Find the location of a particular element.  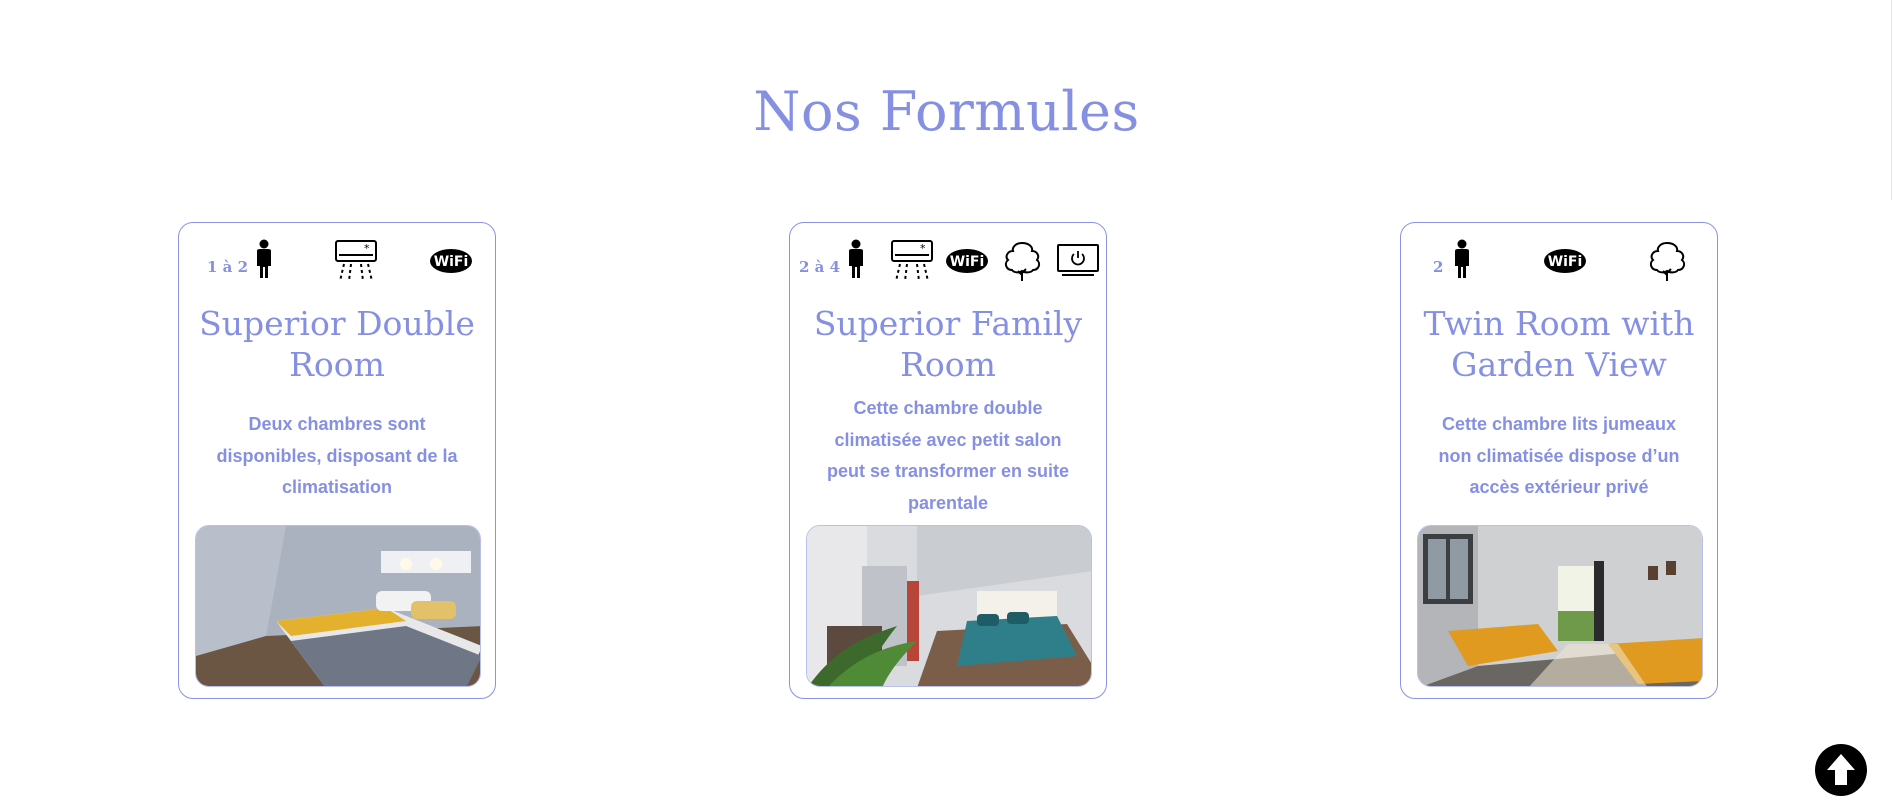

room-title: Twin Room with Garden View is located at coordinates (1559, 344).